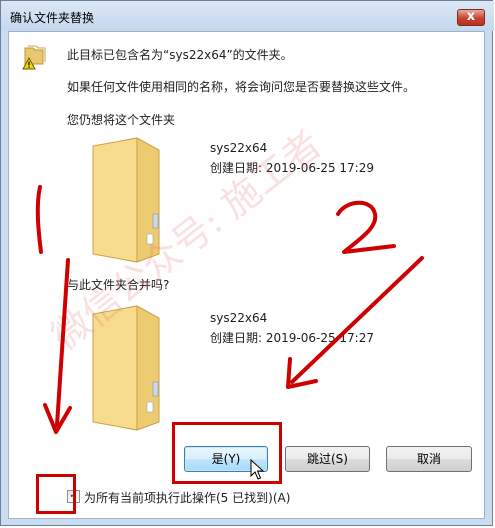 This screenshot has width=495, height=528. Describe the element at coordinates (52, 18) in the screenshot. I see `window-title: 确认文件夹替换` at that location.